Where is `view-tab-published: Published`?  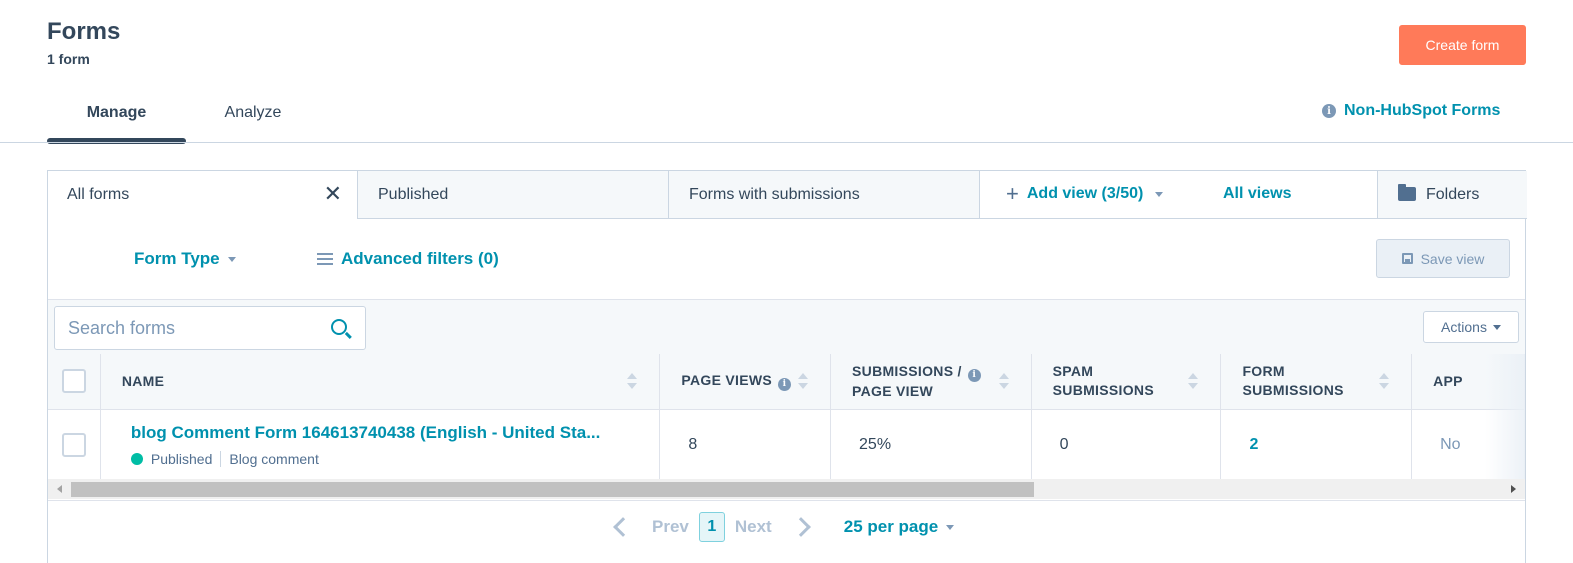 view-tab-published: Published is located at coordinates (513, 195).